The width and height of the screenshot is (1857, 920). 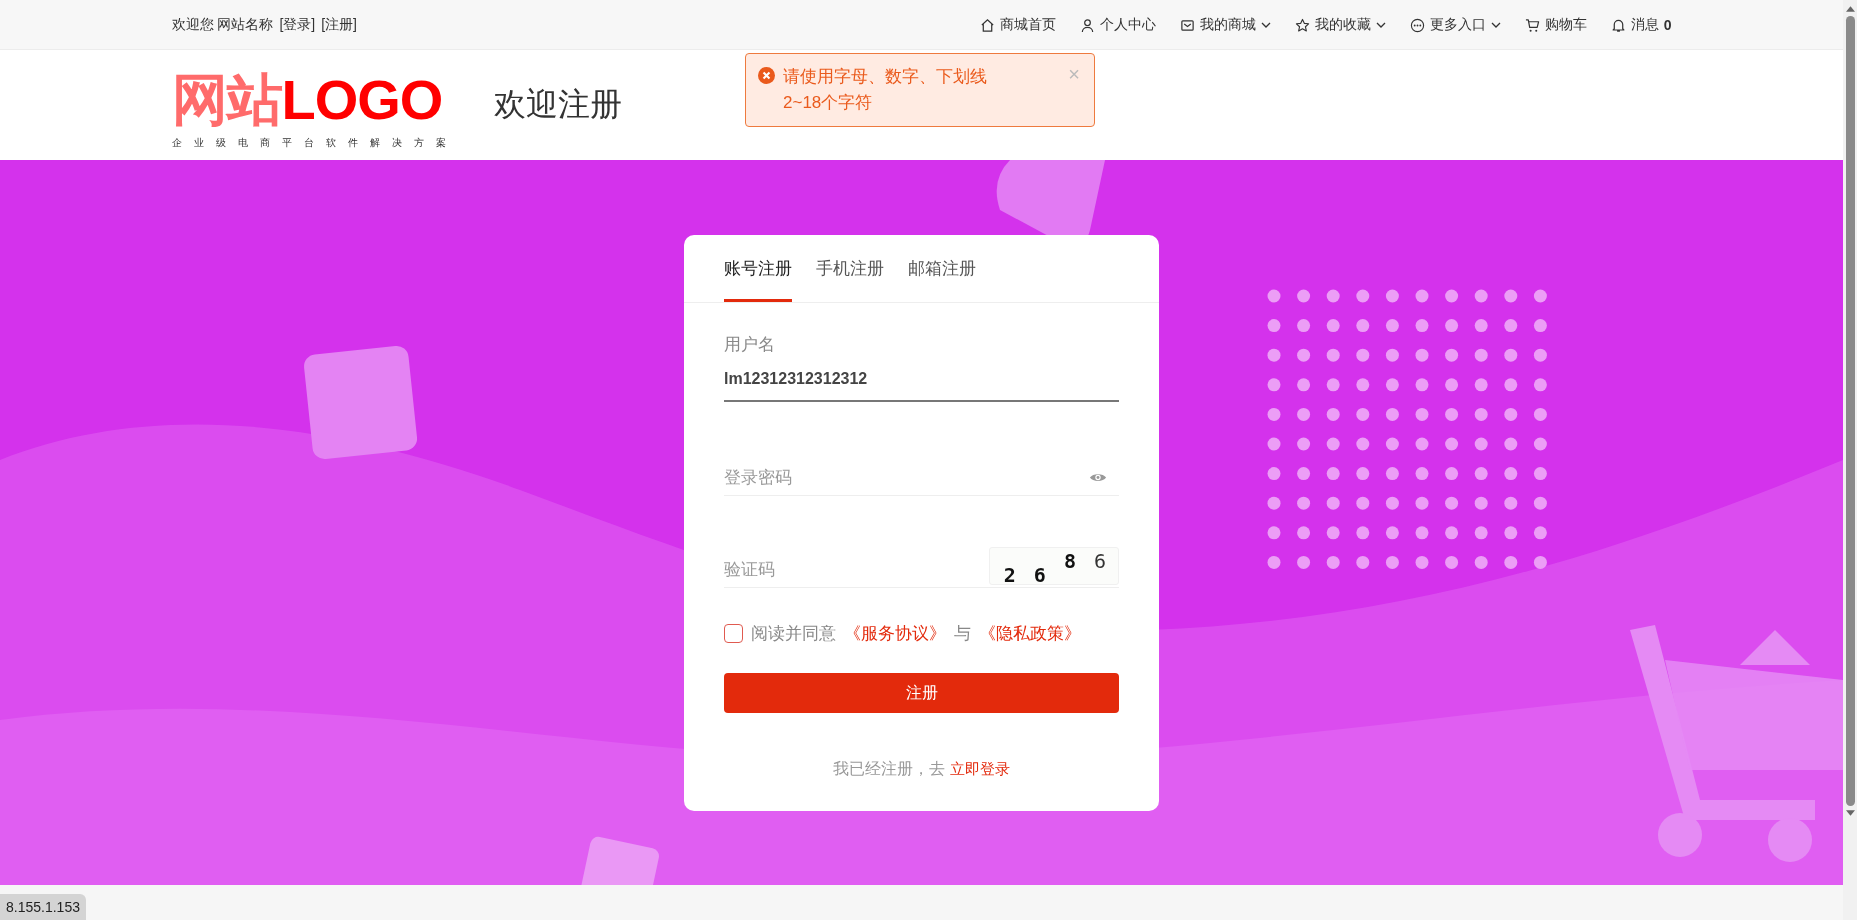 What do you see at coordinates (1455, 25) in the screenshot?
I see `nav-link: 更多入口` at bounding box center [1455, 25].